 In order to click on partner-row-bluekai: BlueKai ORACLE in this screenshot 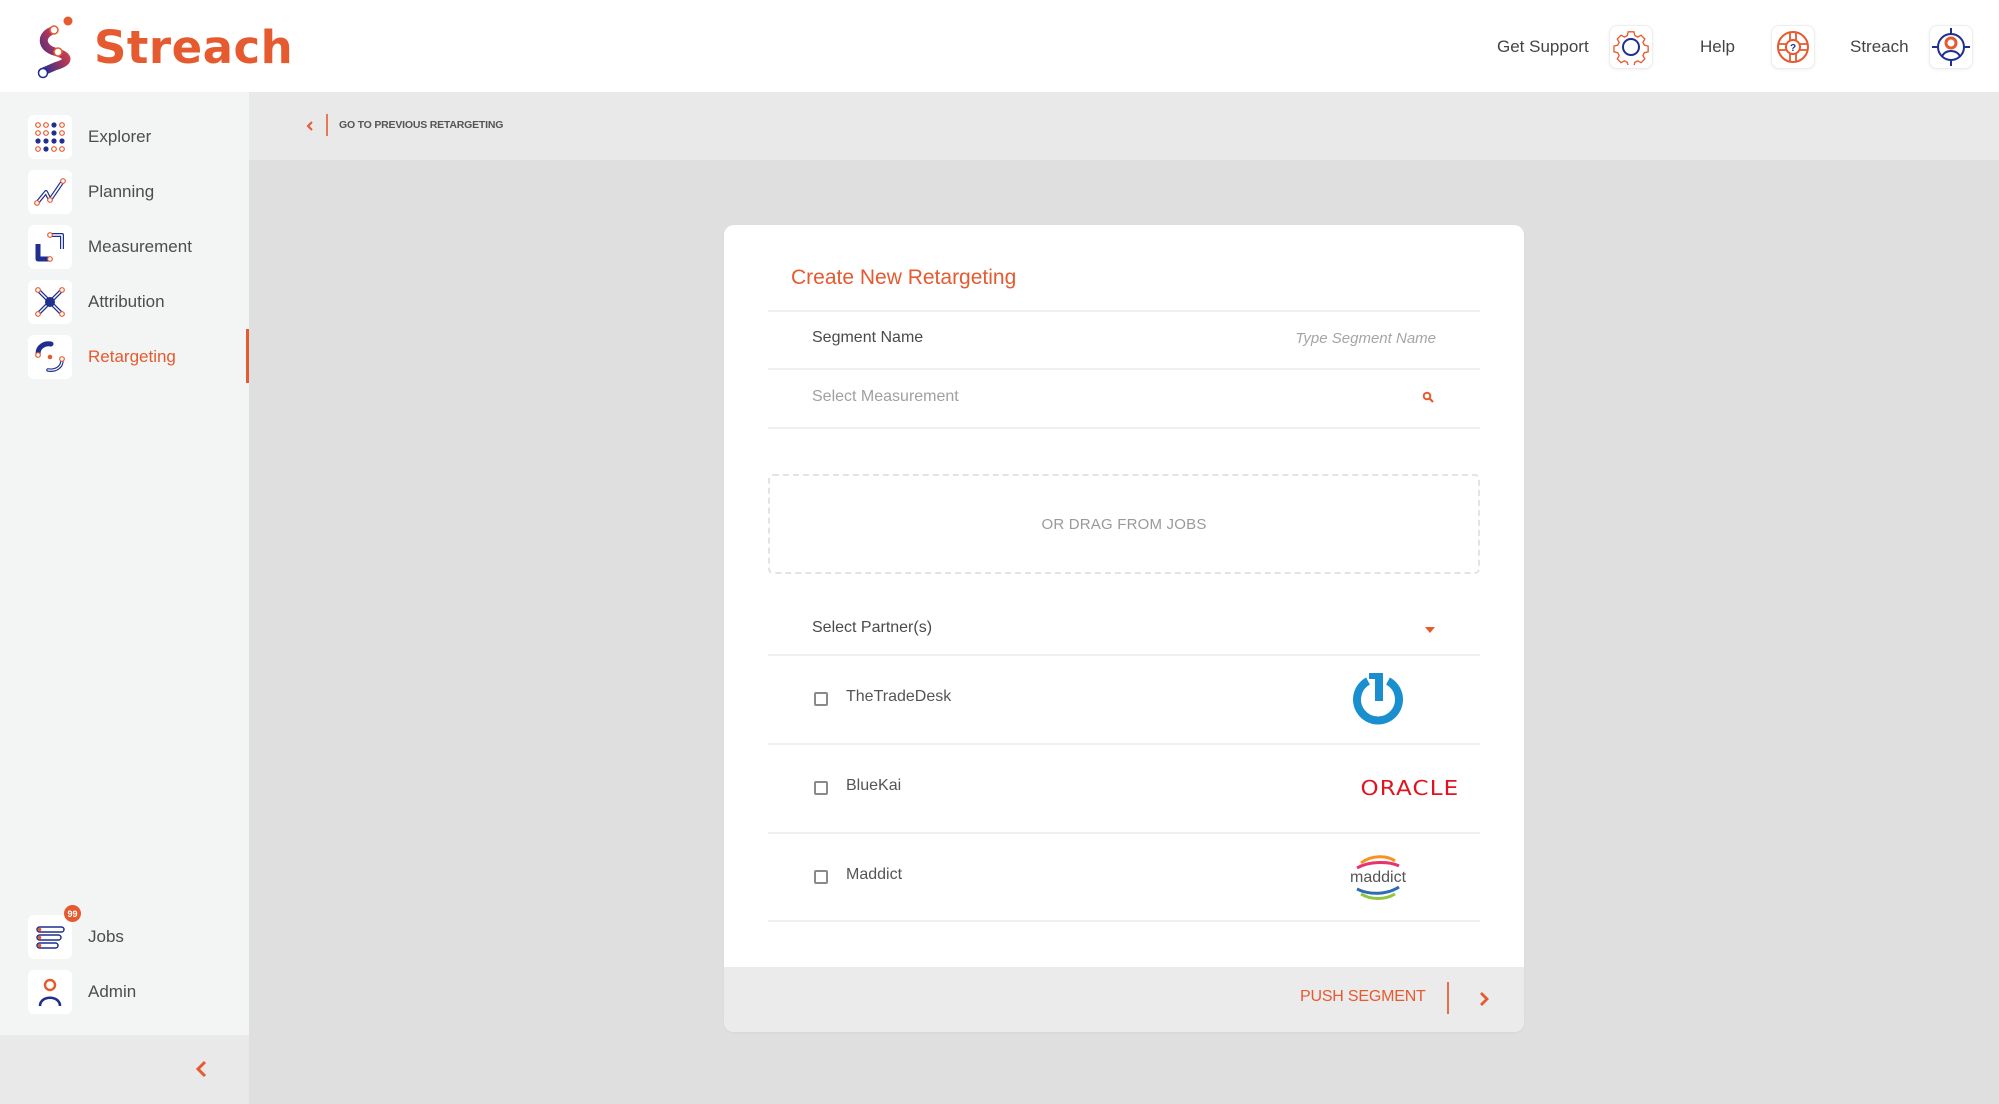, I will do `click(1124, 788)`.